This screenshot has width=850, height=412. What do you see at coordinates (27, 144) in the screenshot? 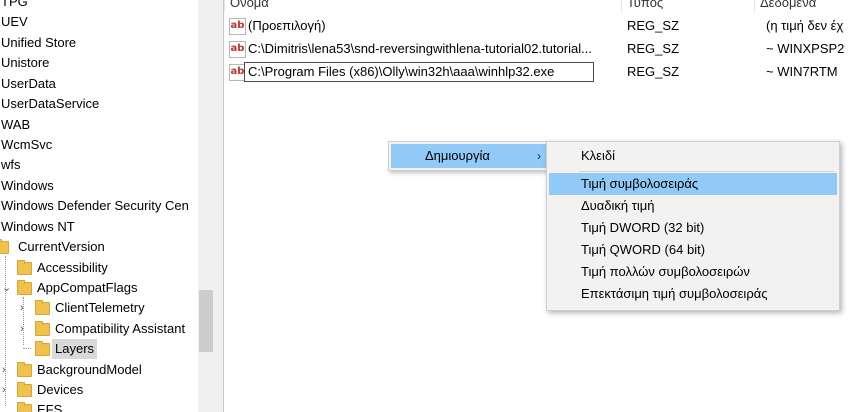
I see `tree-item-label: WcmSvc` at bounding box center [27, 144].